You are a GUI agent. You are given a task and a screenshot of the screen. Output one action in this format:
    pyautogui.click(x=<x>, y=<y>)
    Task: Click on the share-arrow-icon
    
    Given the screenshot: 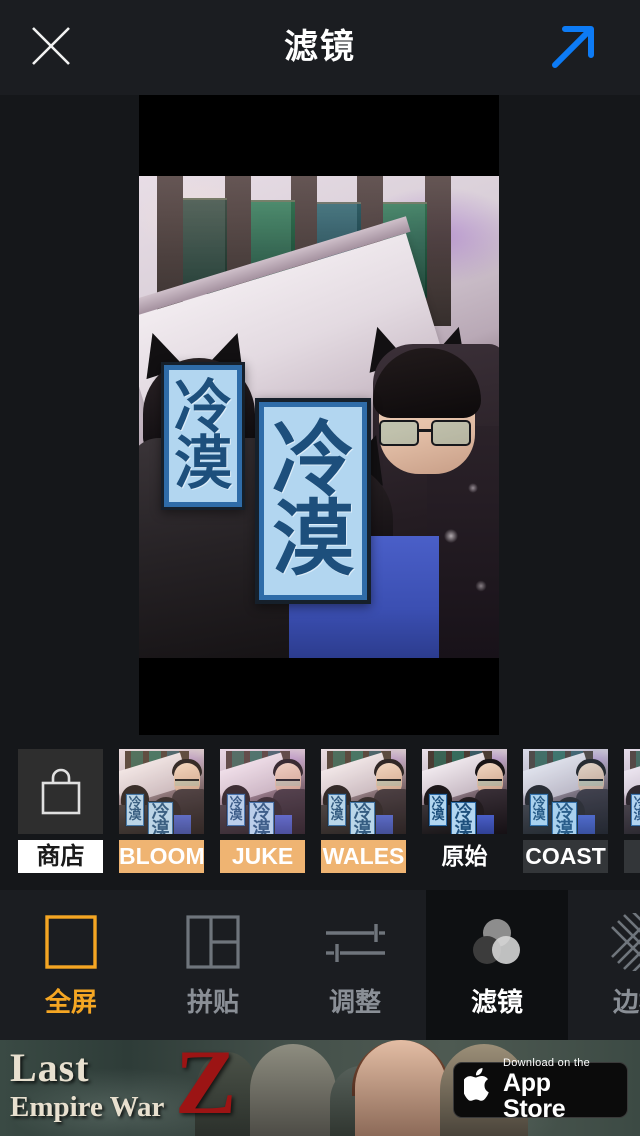 What is the action you would take?
    pyautogui.click(x=574, y=46)
    